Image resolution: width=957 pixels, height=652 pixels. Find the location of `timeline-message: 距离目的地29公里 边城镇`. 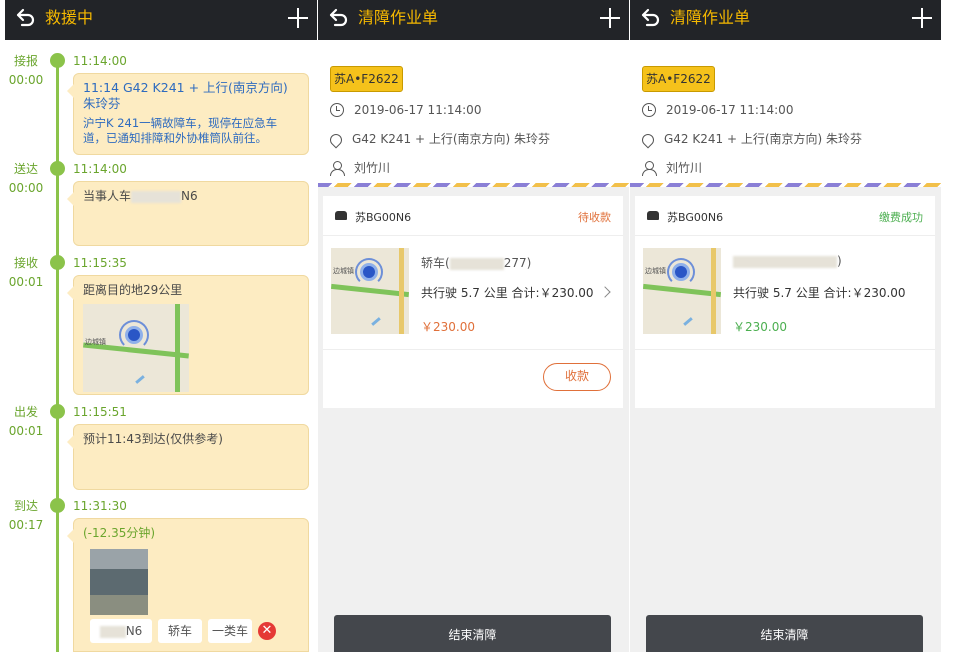

timeline-message: 距离目的地29公里 边城镇 is located at coordinates (188, 335).